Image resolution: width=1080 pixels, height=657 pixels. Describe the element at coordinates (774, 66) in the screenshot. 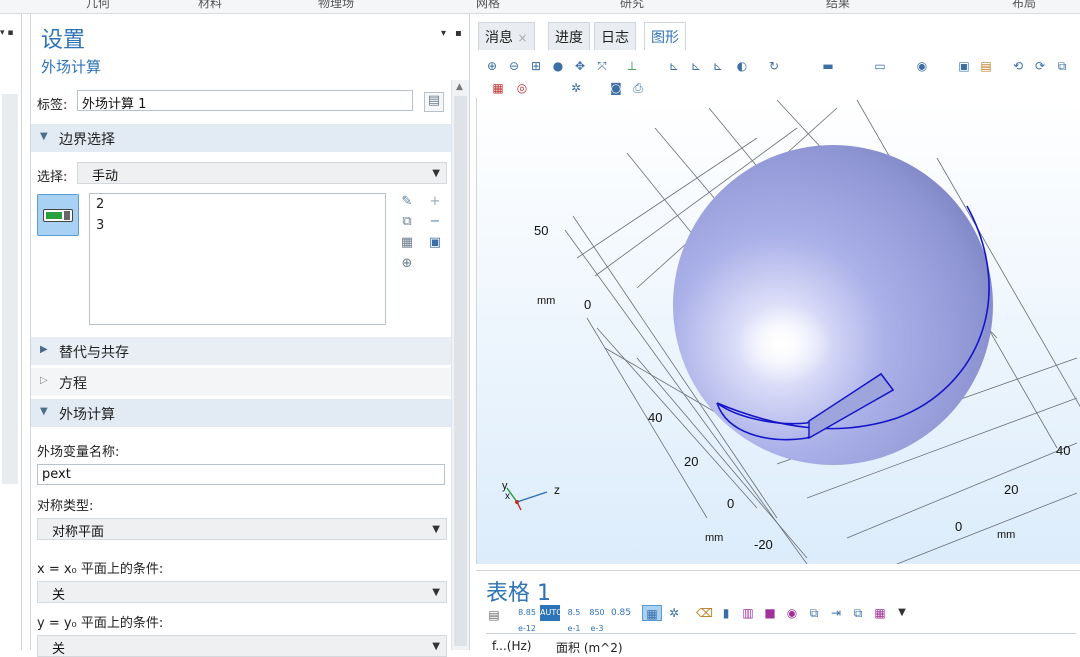

I see `reset-view-icon: ↻` at that location.